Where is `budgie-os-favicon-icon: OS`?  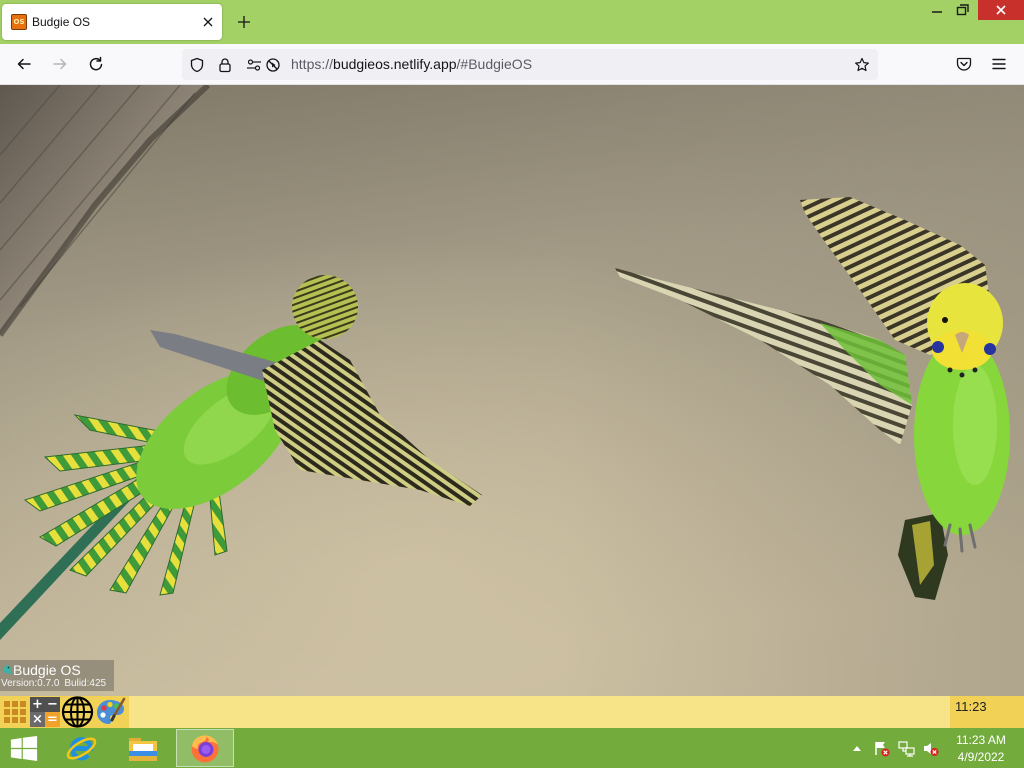 budgie-os-favicon-icon: OS is located at coordinates (19, 22).